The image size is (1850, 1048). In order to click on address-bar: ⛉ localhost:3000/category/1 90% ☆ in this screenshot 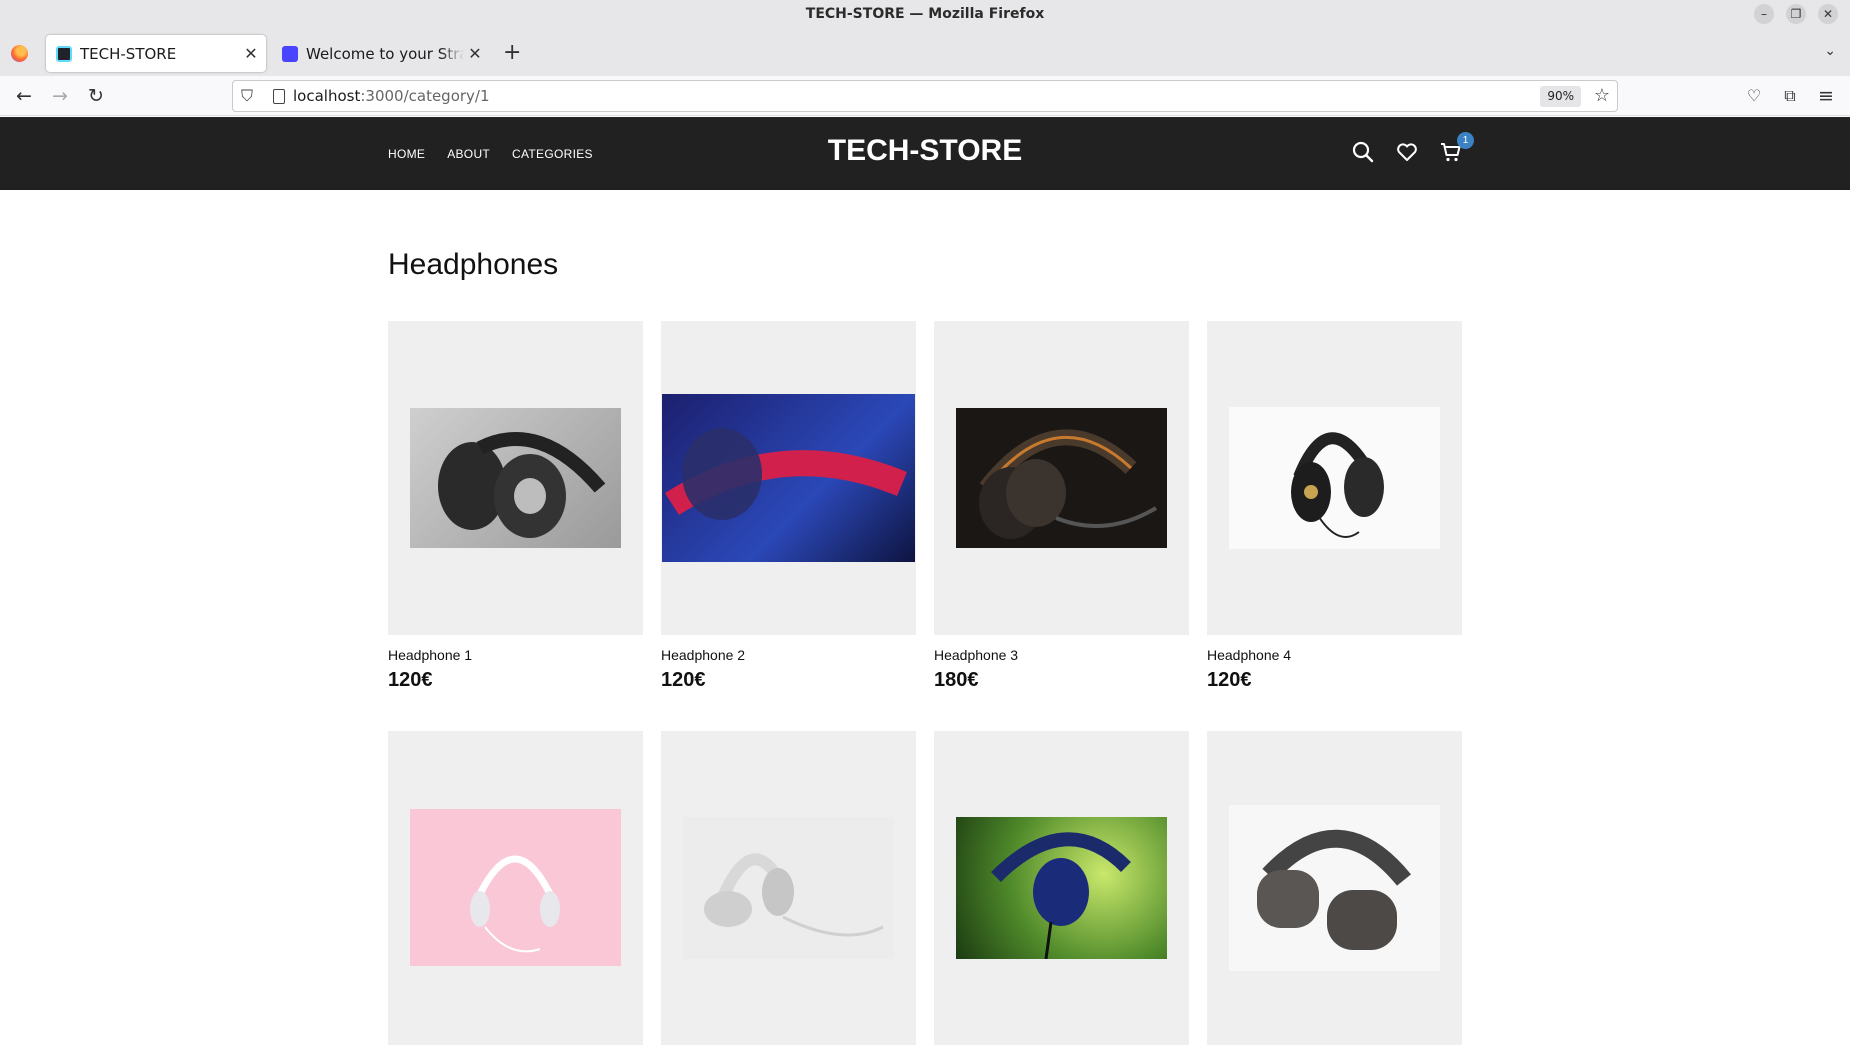, I will do `click(925, 96)`.